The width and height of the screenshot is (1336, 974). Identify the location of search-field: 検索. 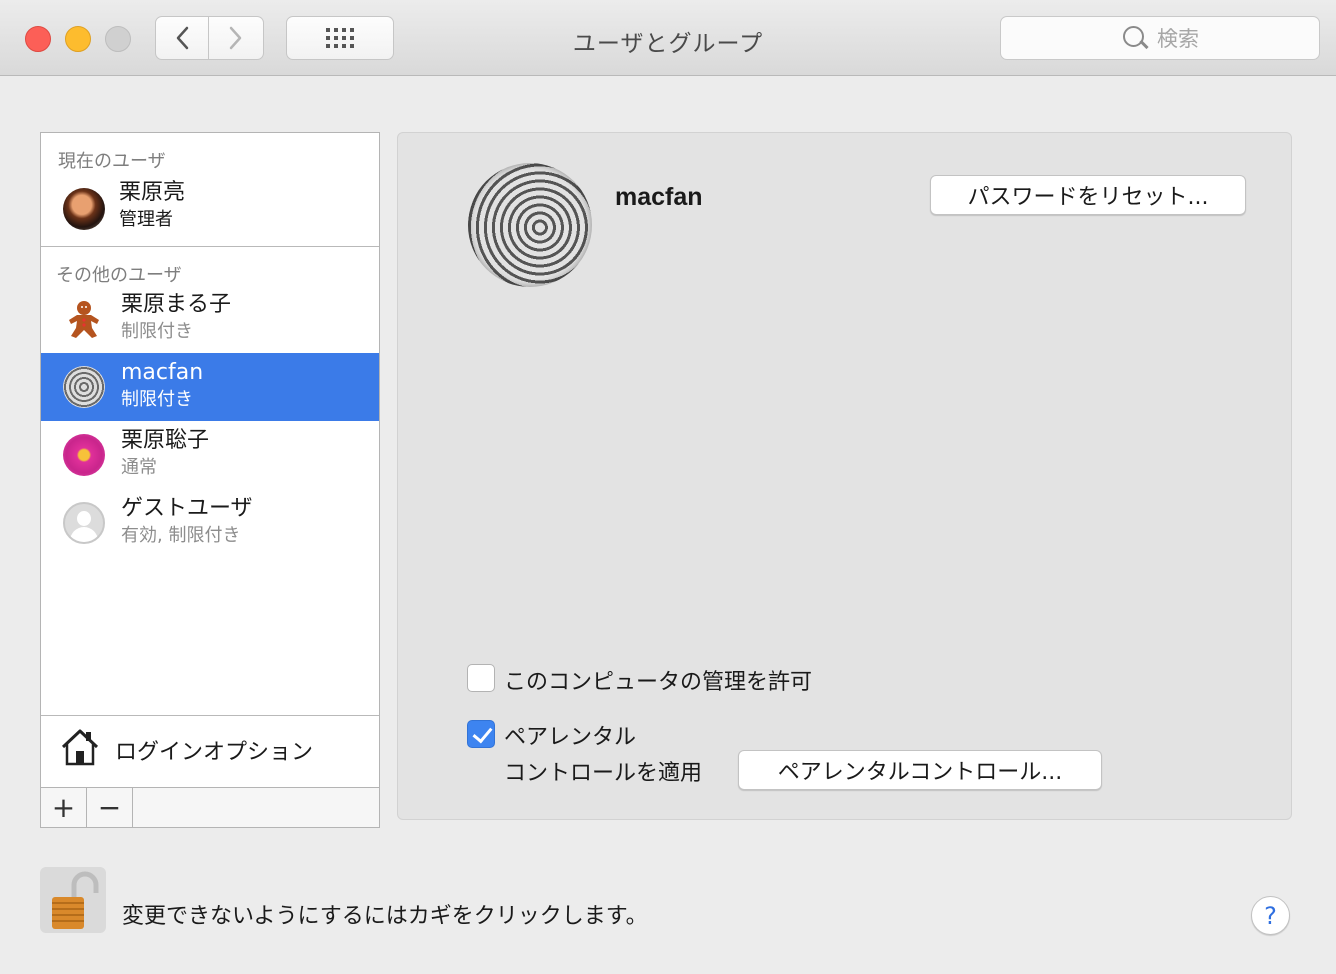
(1160, 38).